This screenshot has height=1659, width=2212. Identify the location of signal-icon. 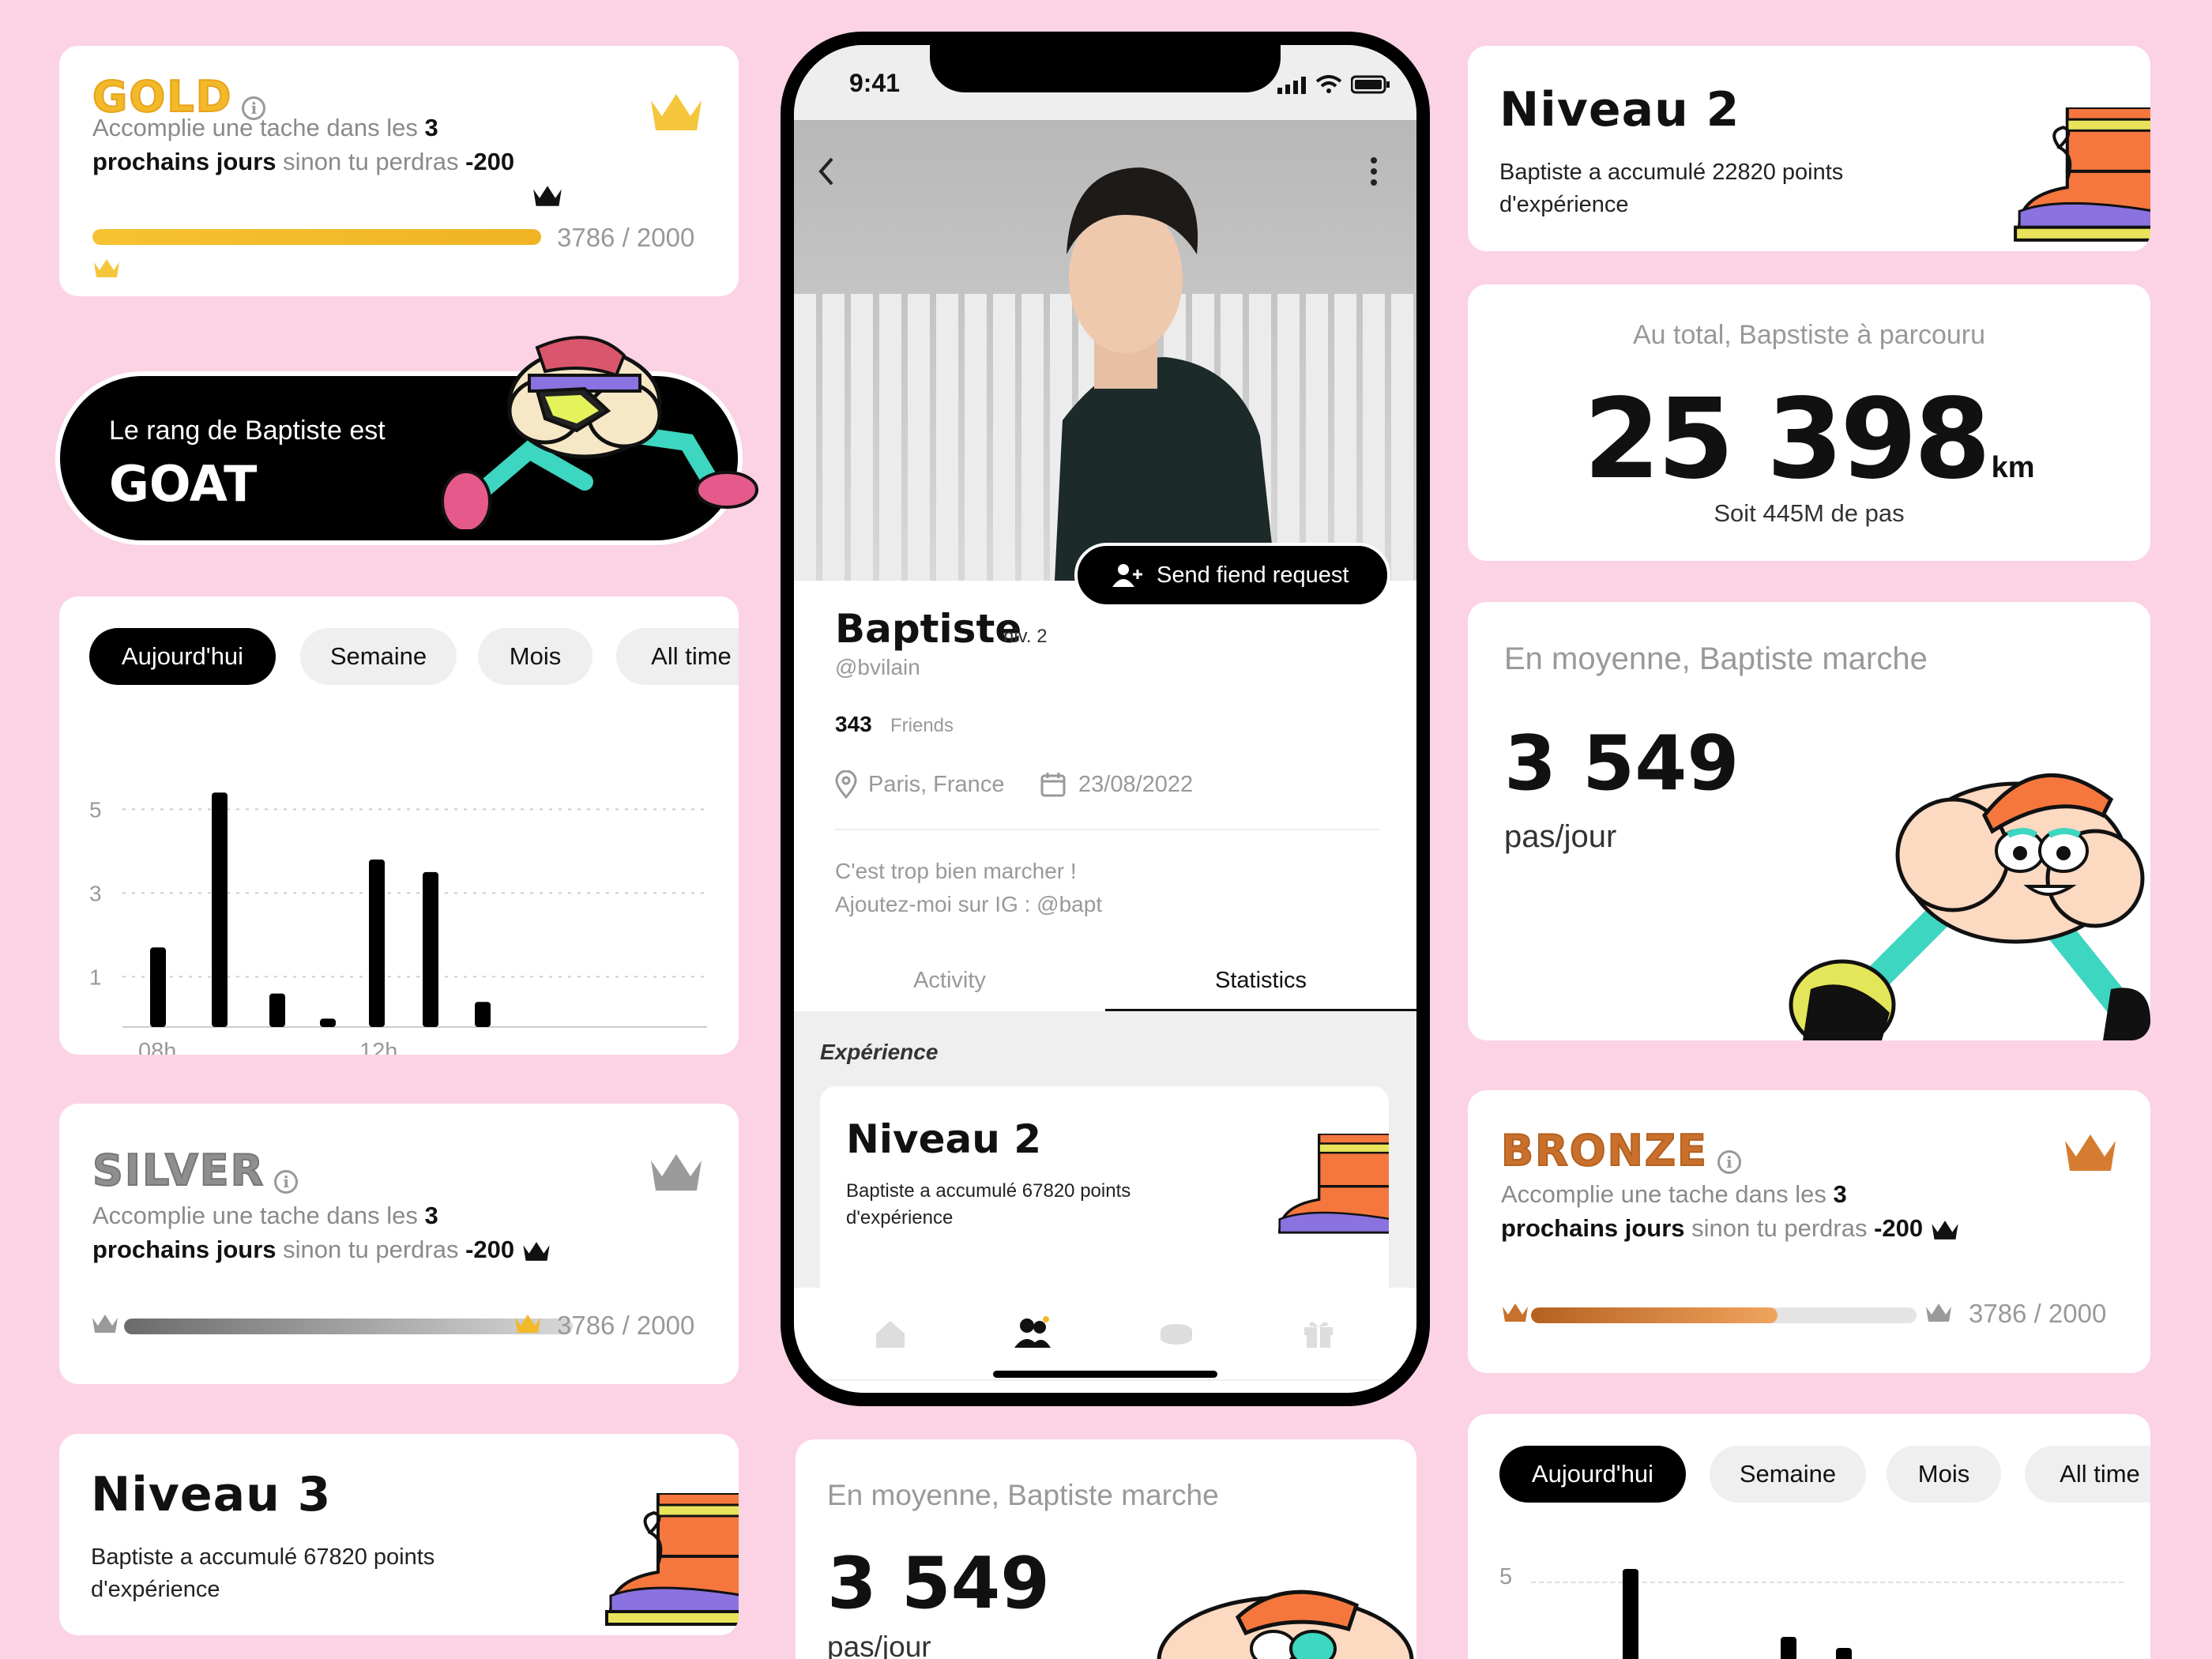
(1292, 86).